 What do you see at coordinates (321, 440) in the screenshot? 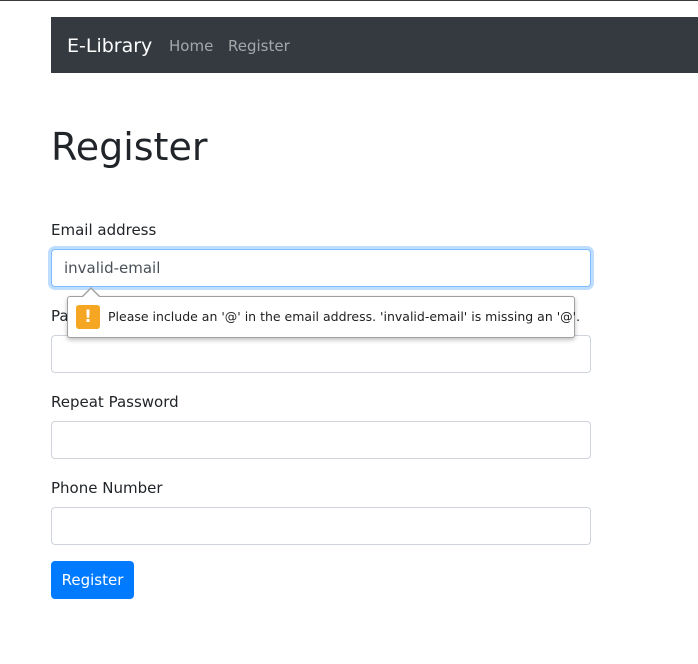
I see `repeat-password-input` at bounding box center [321, 440].